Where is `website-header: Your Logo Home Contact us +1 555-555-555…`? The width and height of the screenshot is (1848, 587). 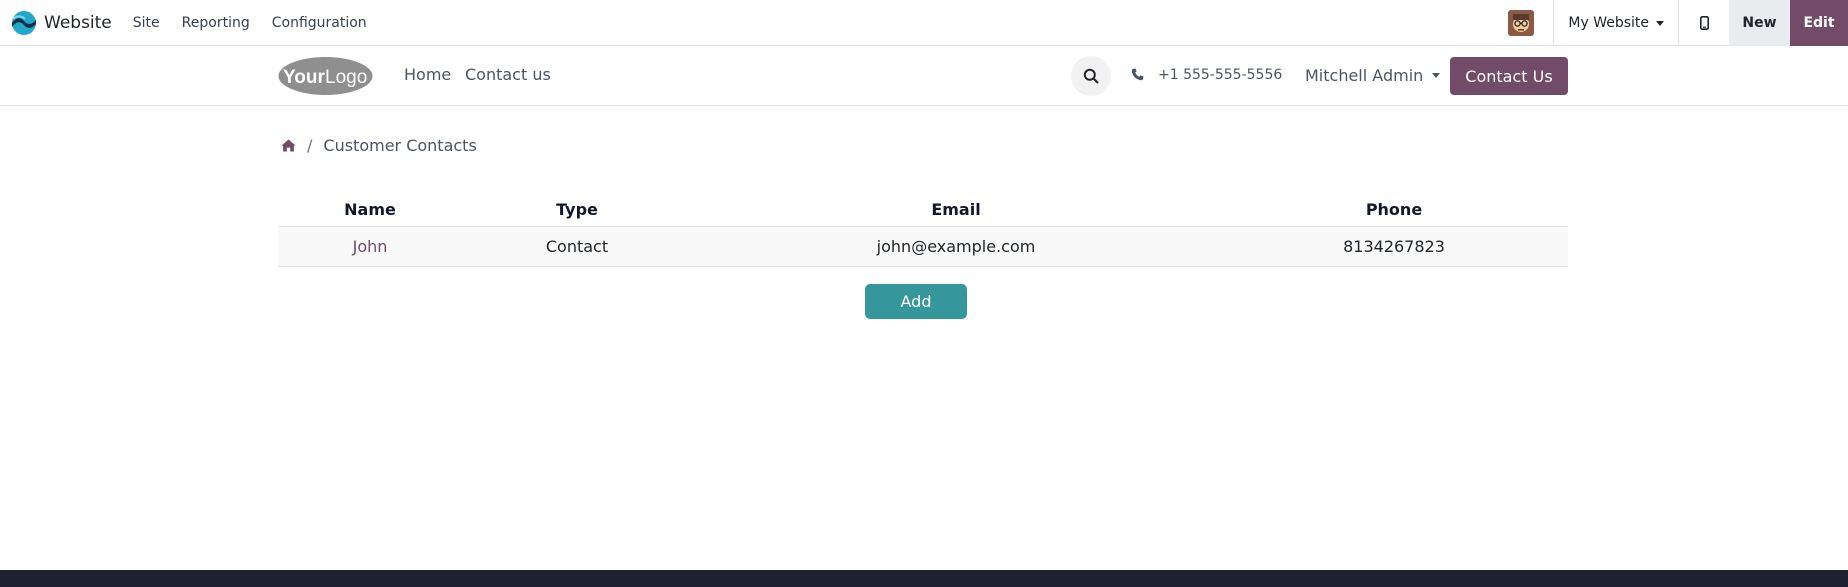 website-header: Your Logo Home Contact us +1 555-555-555… is located at coordinates (924, 76).